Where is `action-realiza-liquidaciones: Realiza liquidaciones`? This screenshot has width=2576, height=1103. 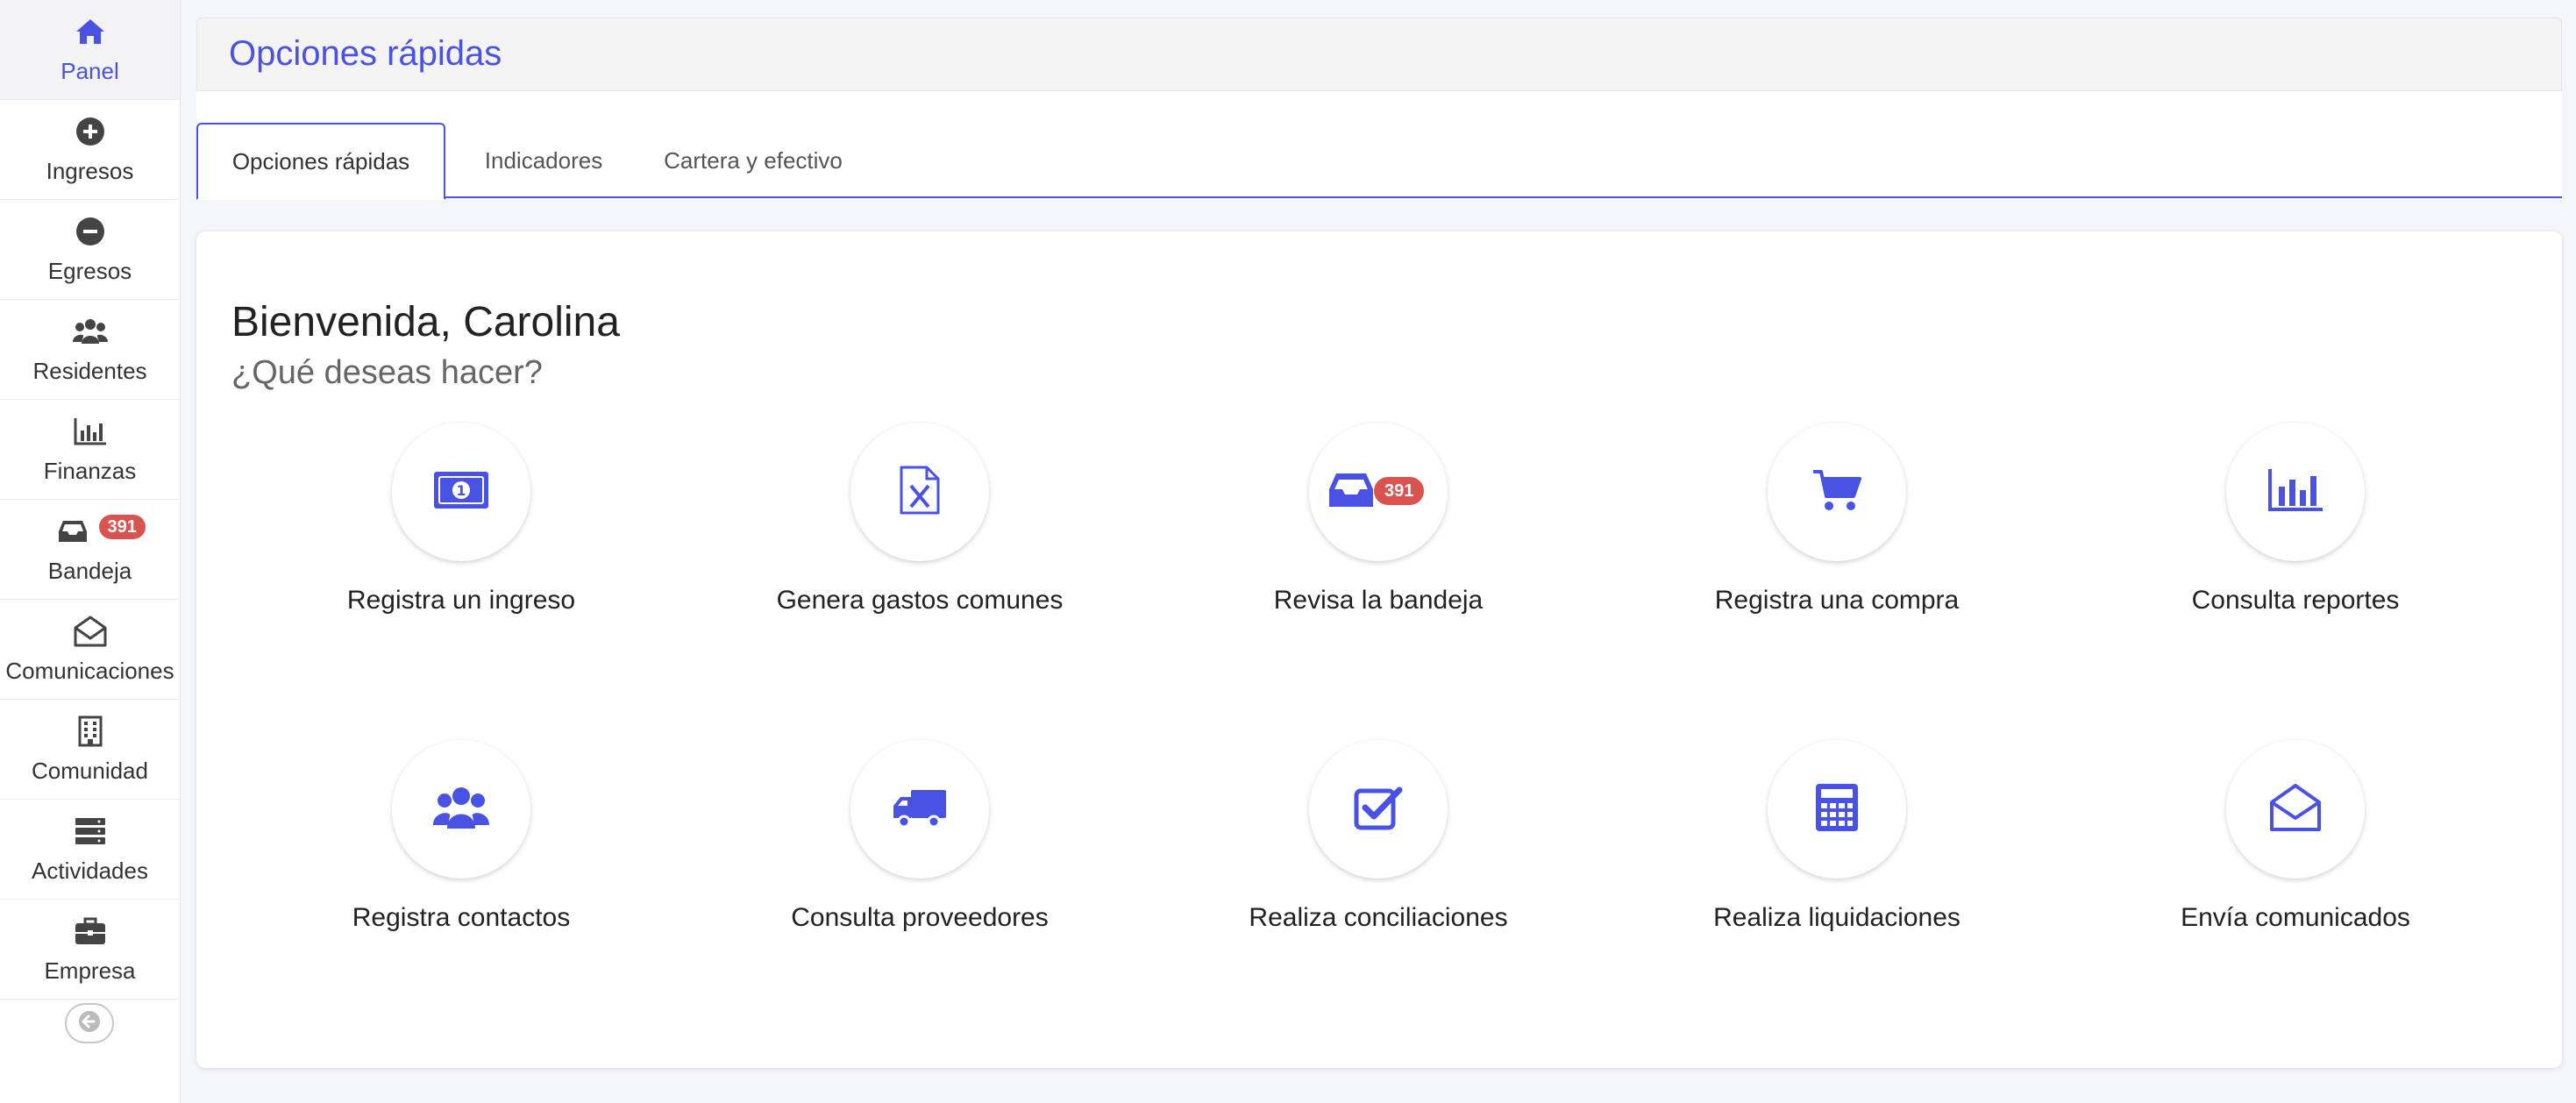 action-realiza-liquidaciones: Realiza liquidaciones is located at coordinates (1837, 836).